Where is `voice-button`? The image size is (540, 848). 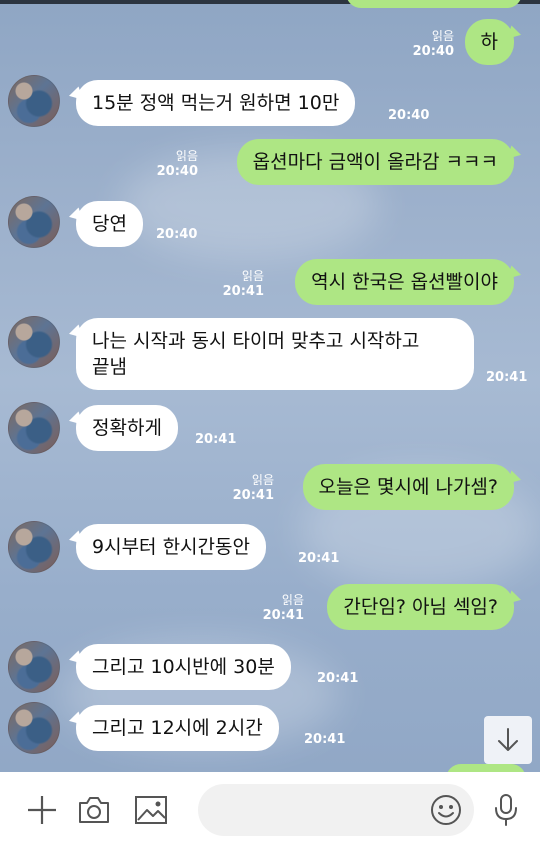 voice-button is located at coordinates (506, 810).